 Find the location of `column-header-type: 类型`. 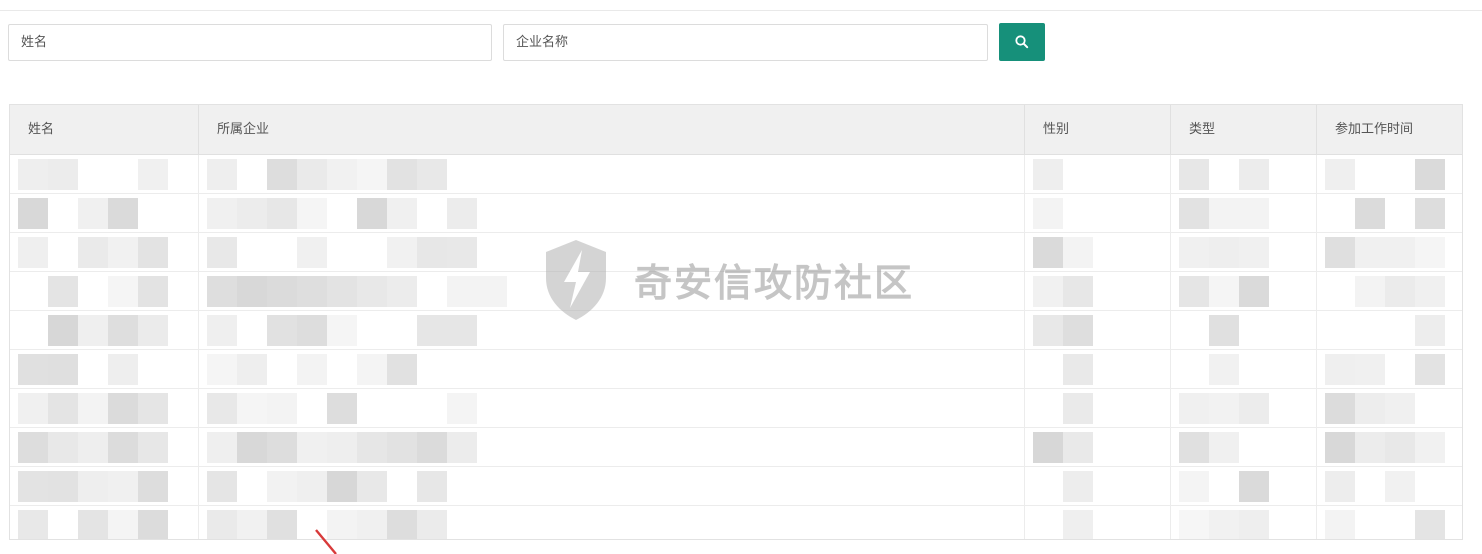

column-header-type: 类型 is located at coordinates (1244, 130).